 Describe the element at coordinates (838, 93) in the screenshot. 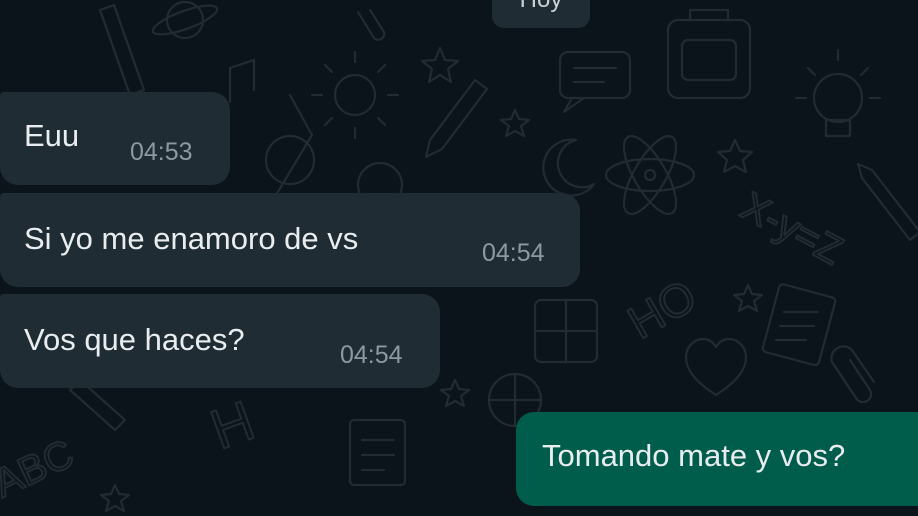

I see `lightbulb-doodle` at that location.